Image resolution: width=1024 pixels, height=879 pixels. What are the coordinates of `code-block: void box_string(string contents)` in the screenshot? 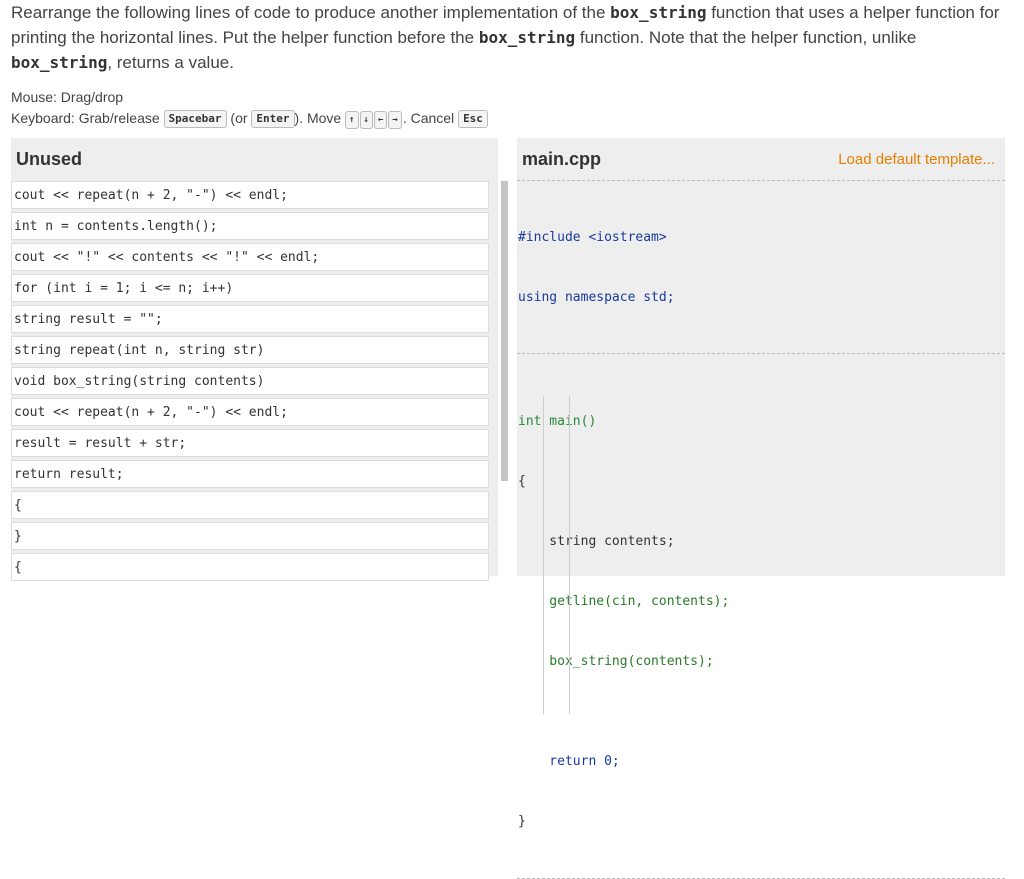 It's located at (250, 381).